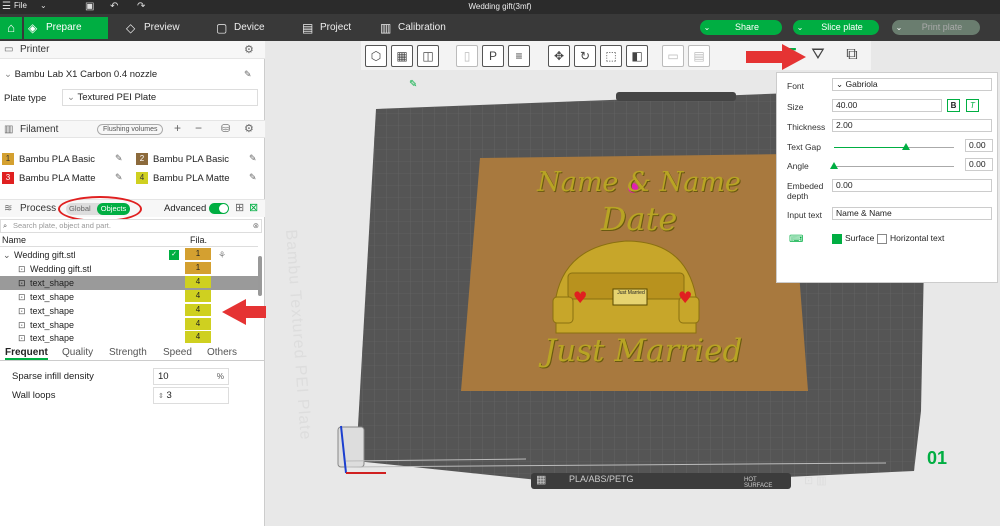  I want to click on layers-icon: ≡, so click(519, 56).